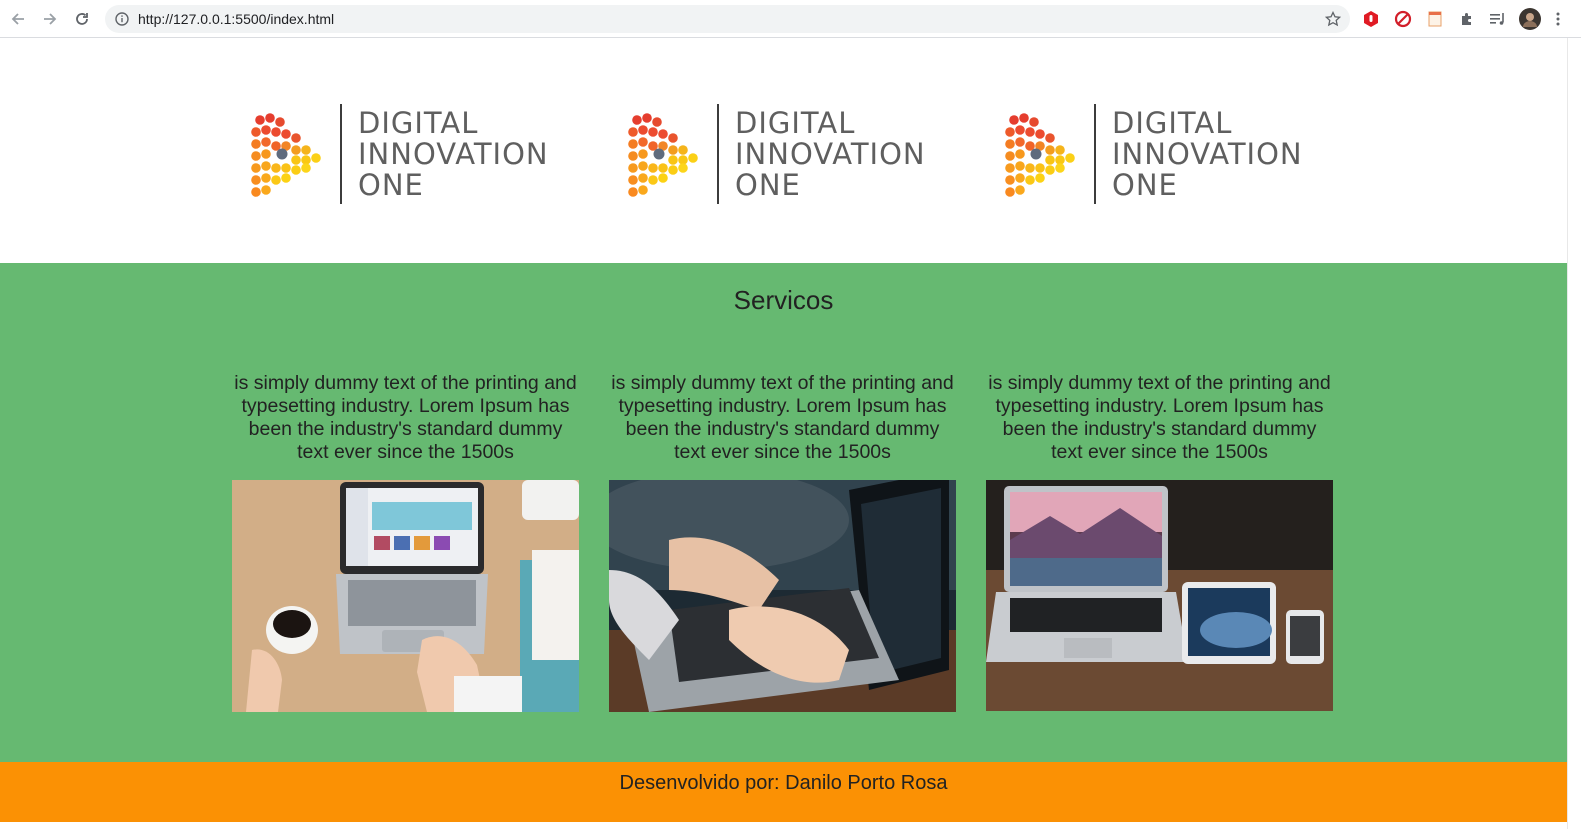 The image size is (1581, 829). What do you see at coordinates (1333, 19) in the screenshot?
I see `star-icon` at bounding box center [1333, 19].